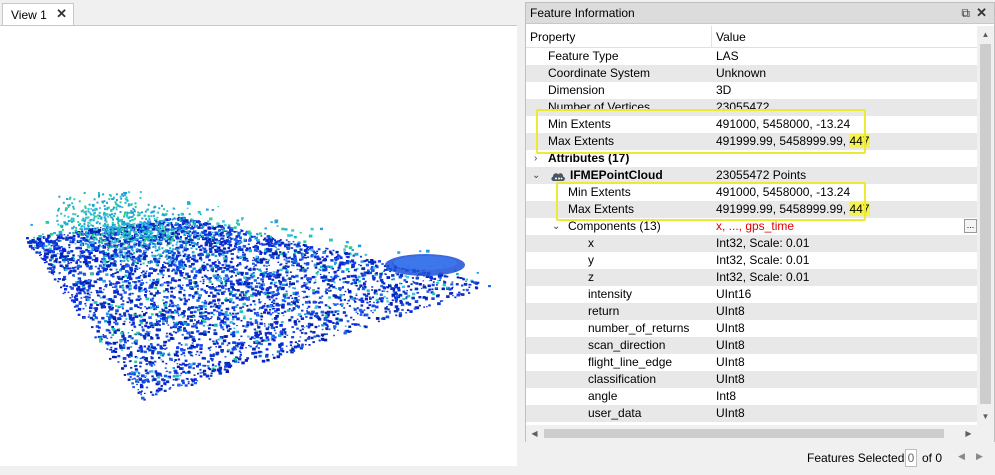 The width and height of the screenshot is (995, 475). What do you see at coordinates (589, 158) in the screenshot?
I see `property-label: Attributes (17)` at bounding box center [589, 158].